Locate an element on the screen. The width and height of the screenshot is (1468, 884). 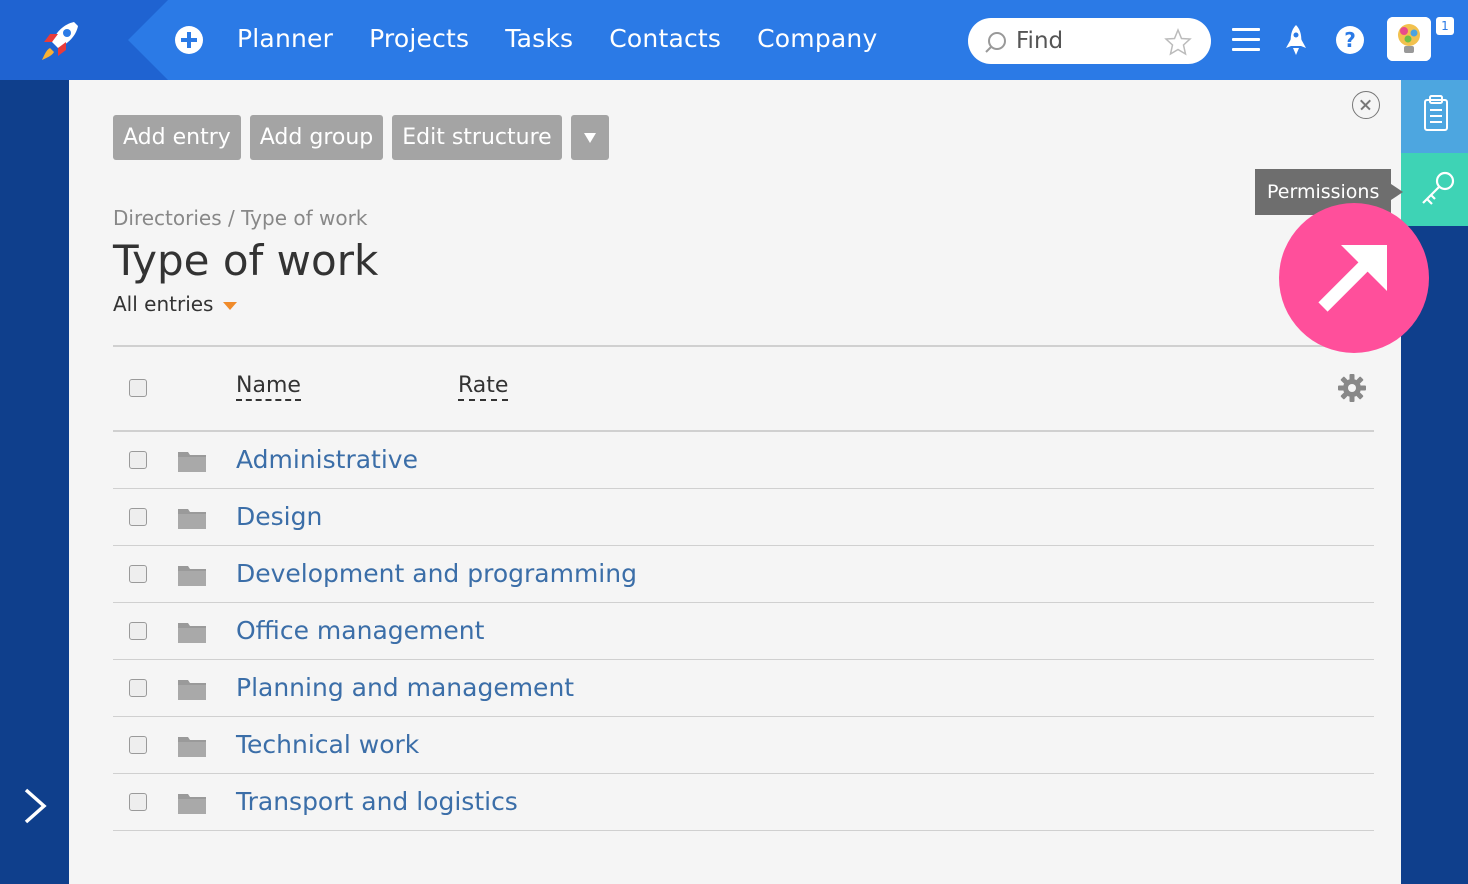
help-icon: ? is located at coordinates (1350, 40).